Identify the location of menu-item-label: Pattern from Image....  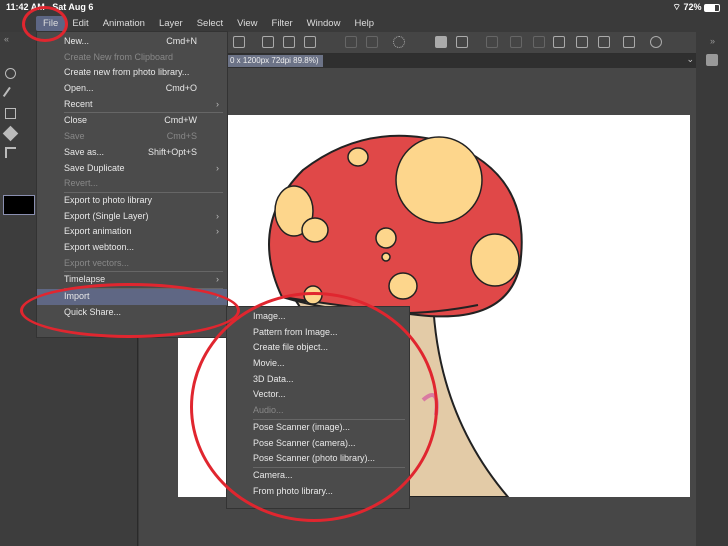
(295, 331).